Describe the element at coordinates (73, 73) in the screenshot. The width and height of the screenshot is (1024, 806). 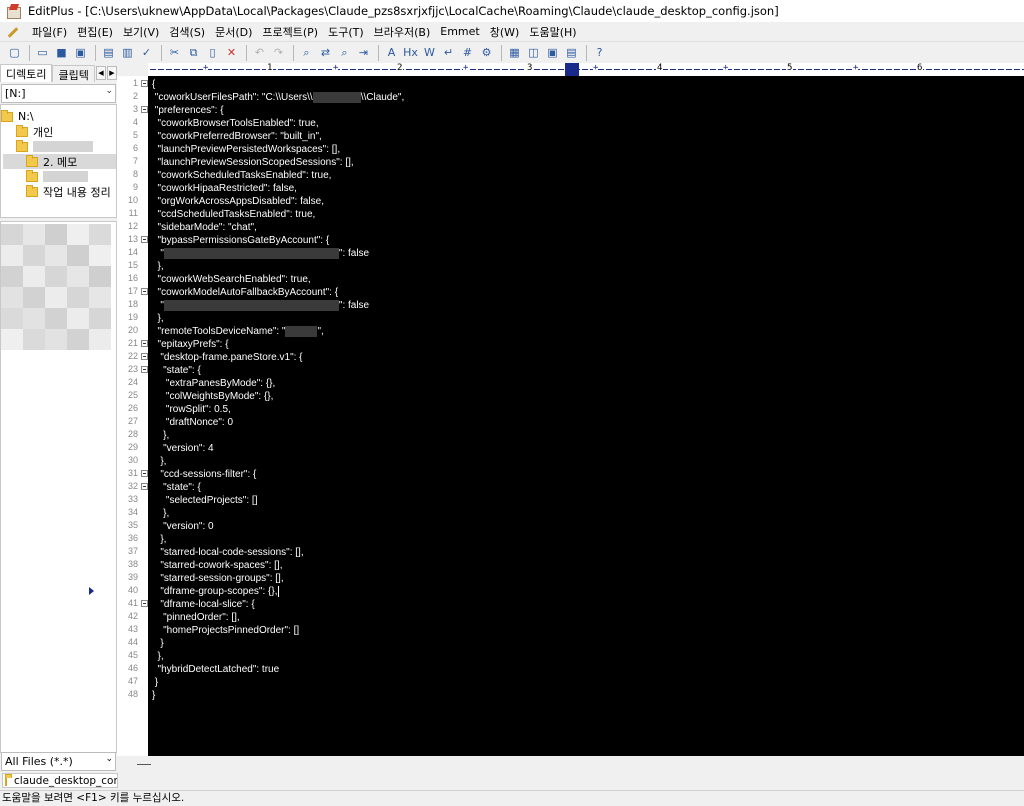
I see `tab-cliptext: 클립텍` at that location.